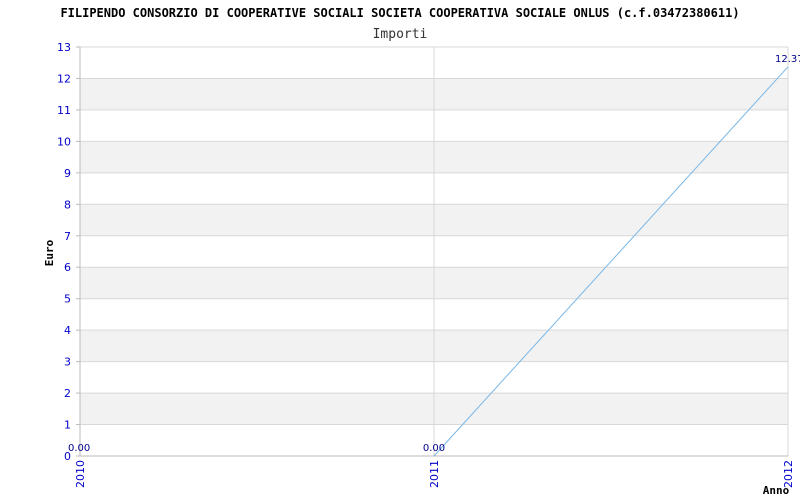 This screenshot has width=800, height=500. Describe the element at coordinates (68, 252) in the screenshot. I see `y-axis-ticks: 012345678910111213` at that location.